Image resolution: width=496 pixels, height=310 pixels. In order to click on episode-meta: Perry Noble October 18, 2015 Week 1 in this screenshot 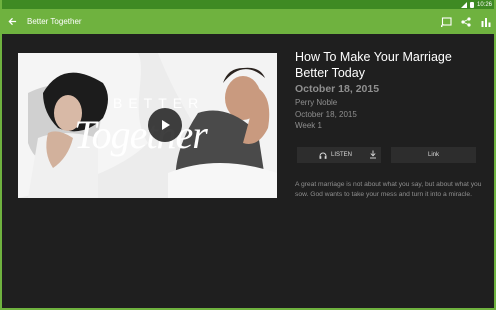, I will do `click(390, 114)`.